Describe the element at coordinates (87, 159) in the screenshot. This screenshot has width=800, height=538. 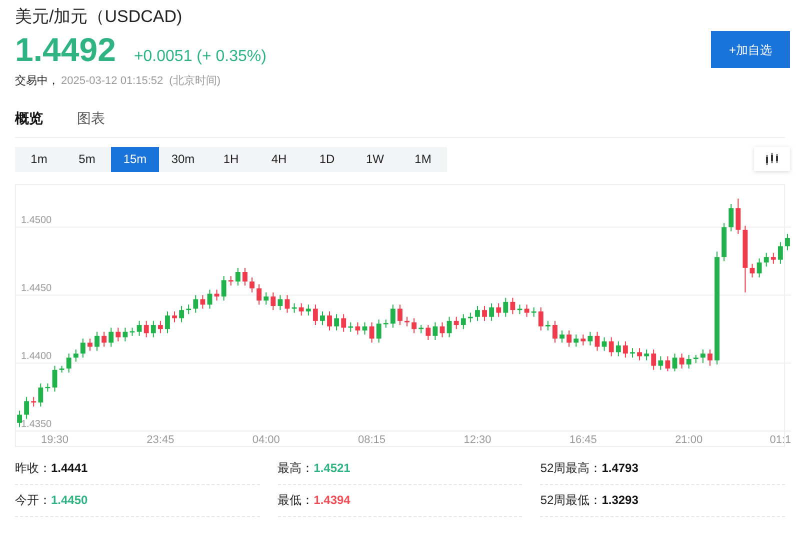
I see `period-tab: 5m` at that location.